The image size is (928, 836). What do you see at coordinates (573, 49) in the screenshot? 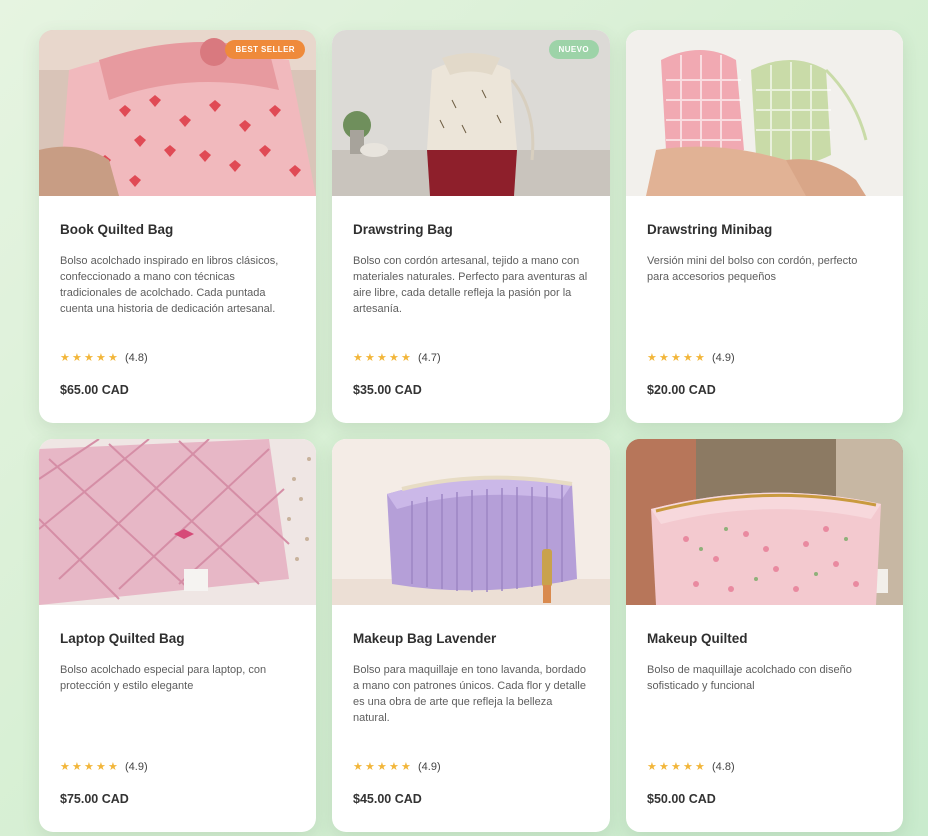
I see `new-badge: NUEVO` at bounding box center [573, 49].